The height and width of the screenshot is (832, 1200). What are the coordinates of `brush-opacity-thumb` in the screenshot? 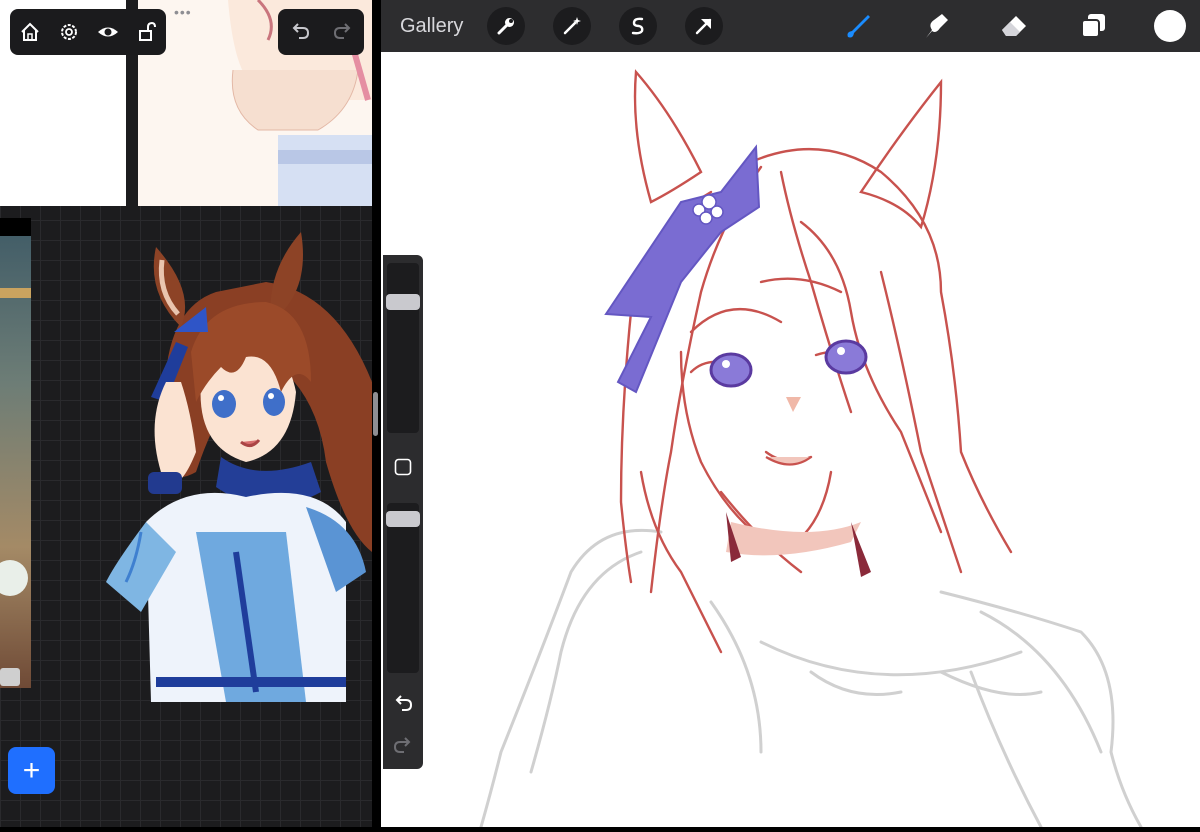 It's located at (403, 518).